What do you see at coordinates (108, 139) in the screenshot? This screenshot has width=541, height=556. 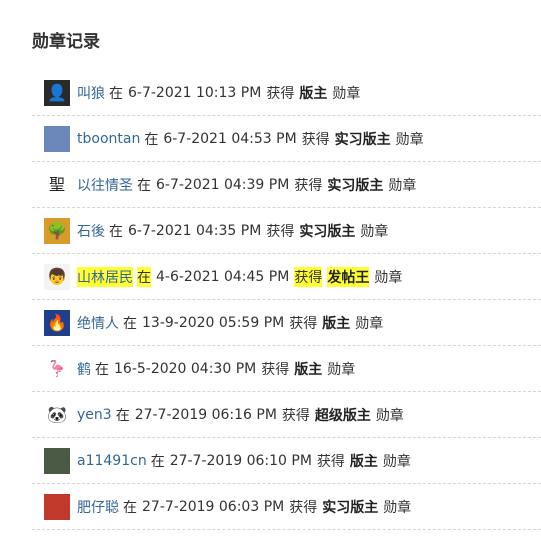 I see `username-link: tboontan` at bounding box center [108, 139].